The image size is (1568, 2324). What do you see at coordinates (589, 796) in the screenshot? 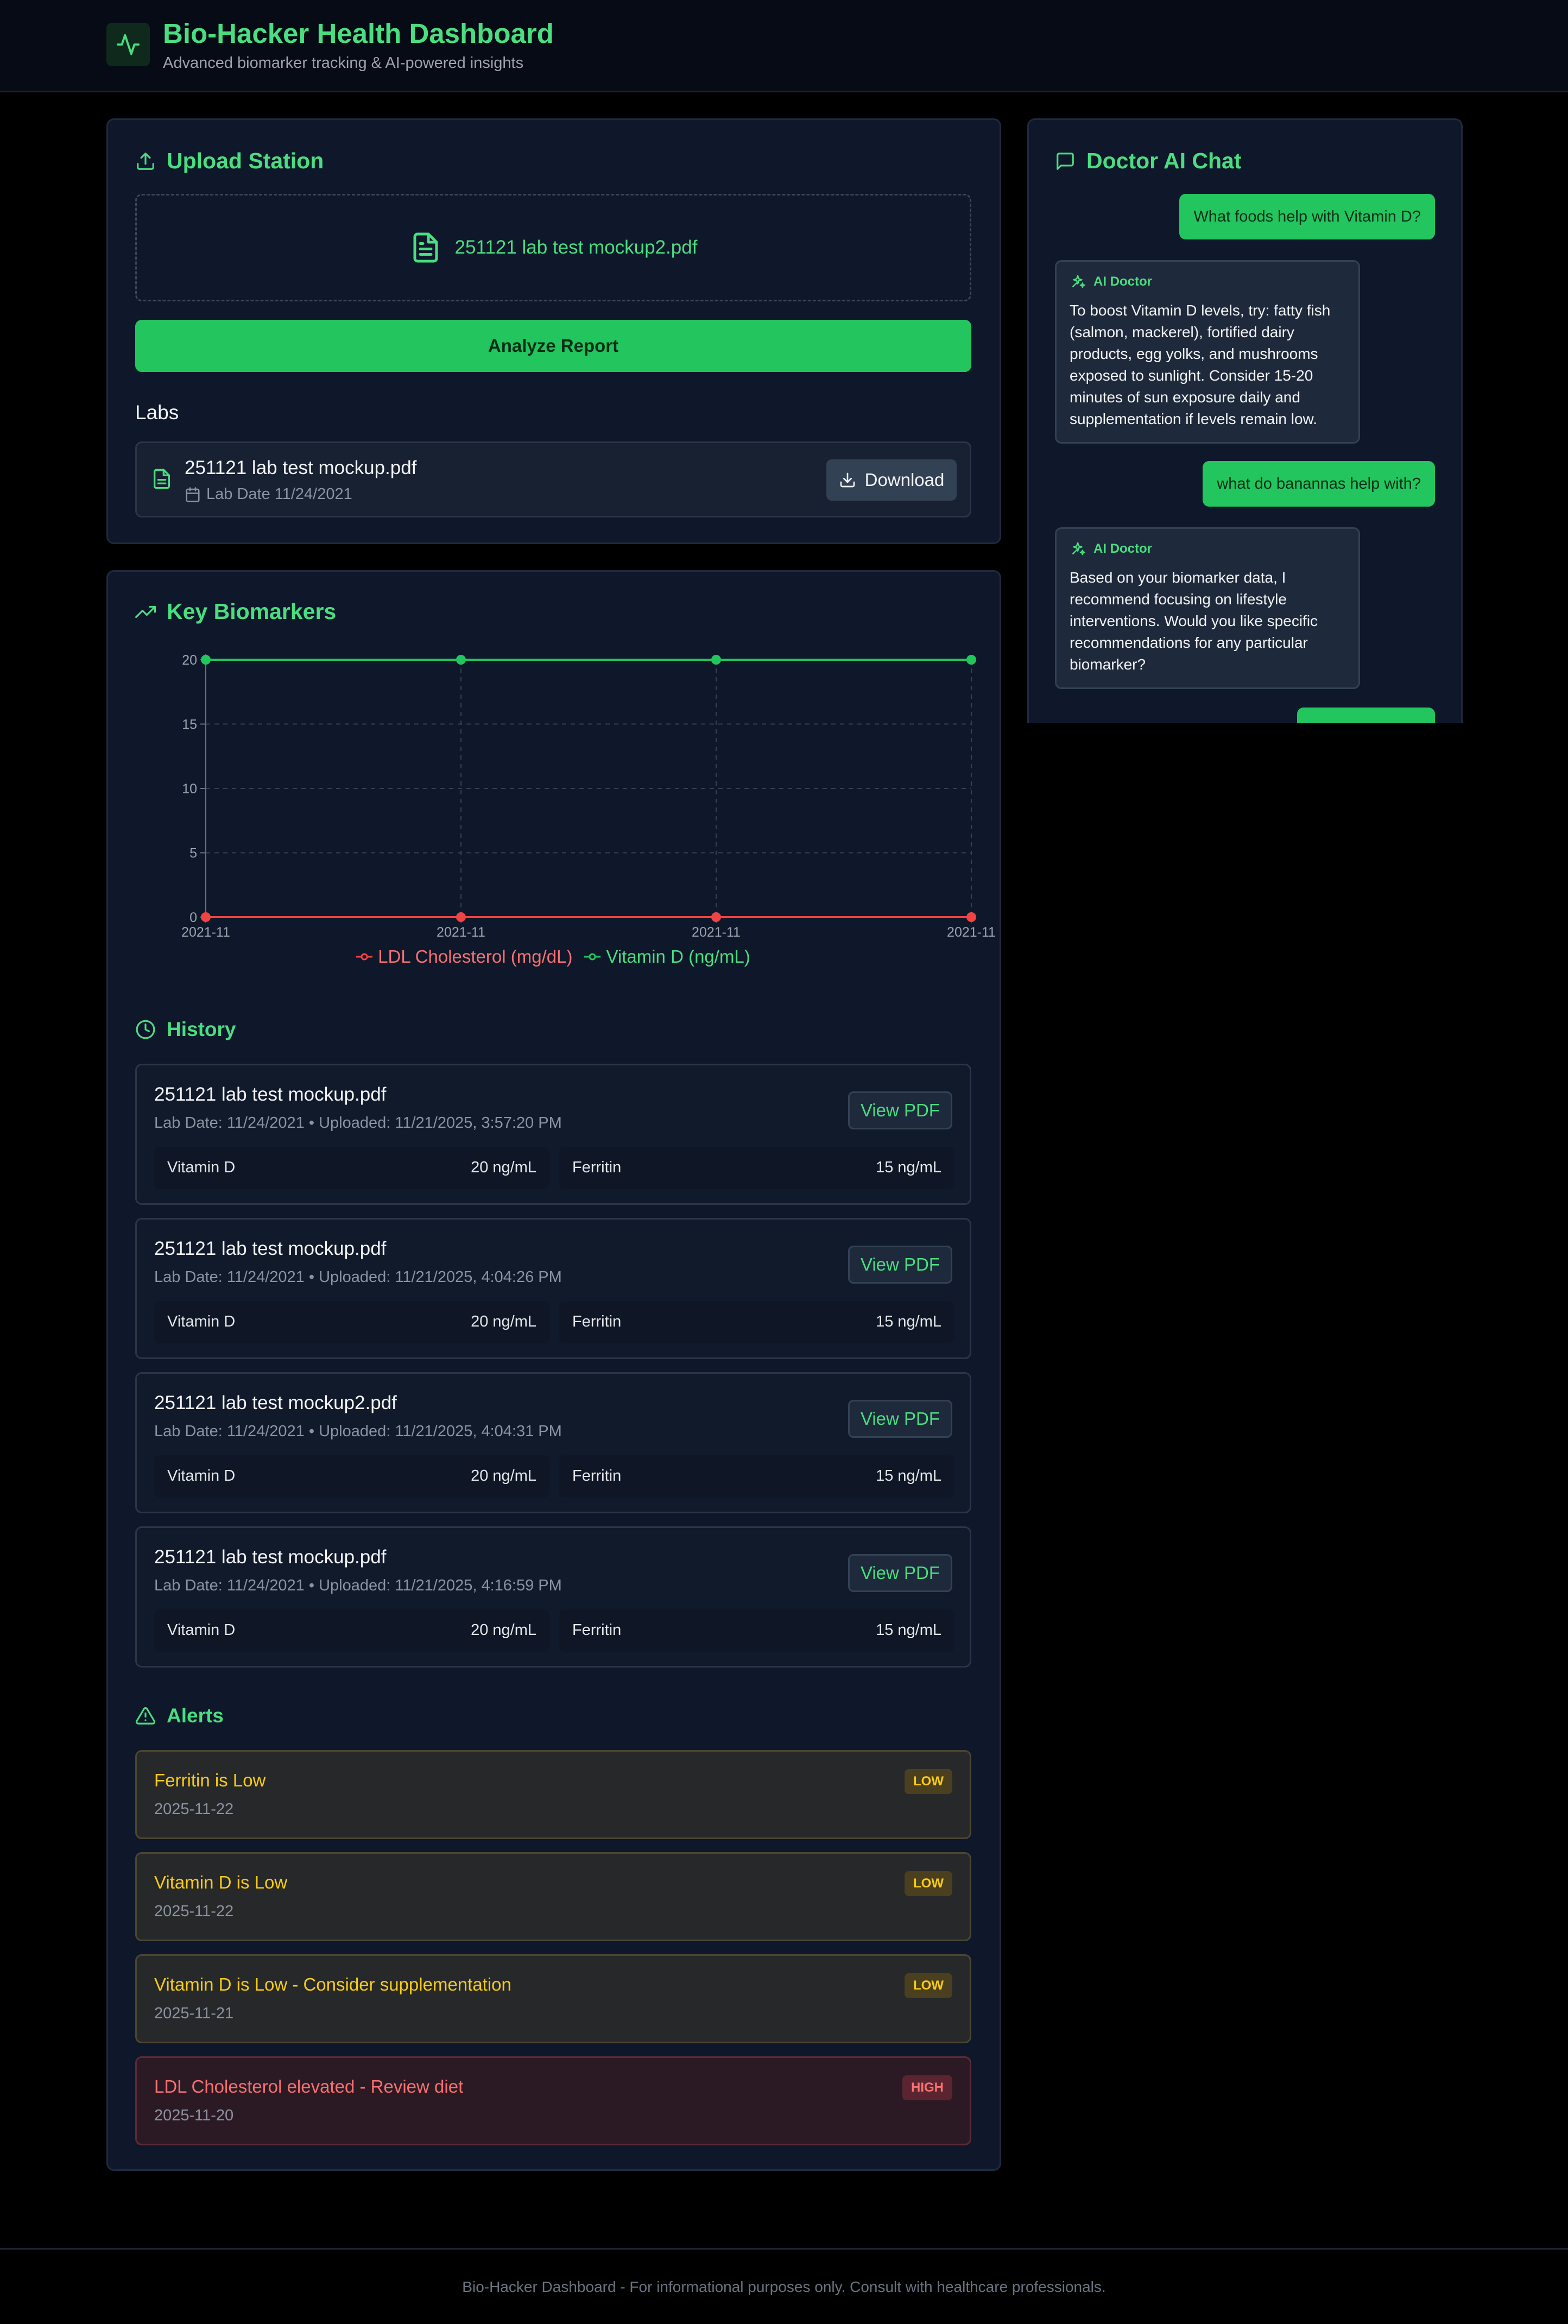
I see `biomarker-line-chart: 0 5 10 15 20 2021-11 2021-11 2021-11 2021-11` at bounding box center [589, 796].